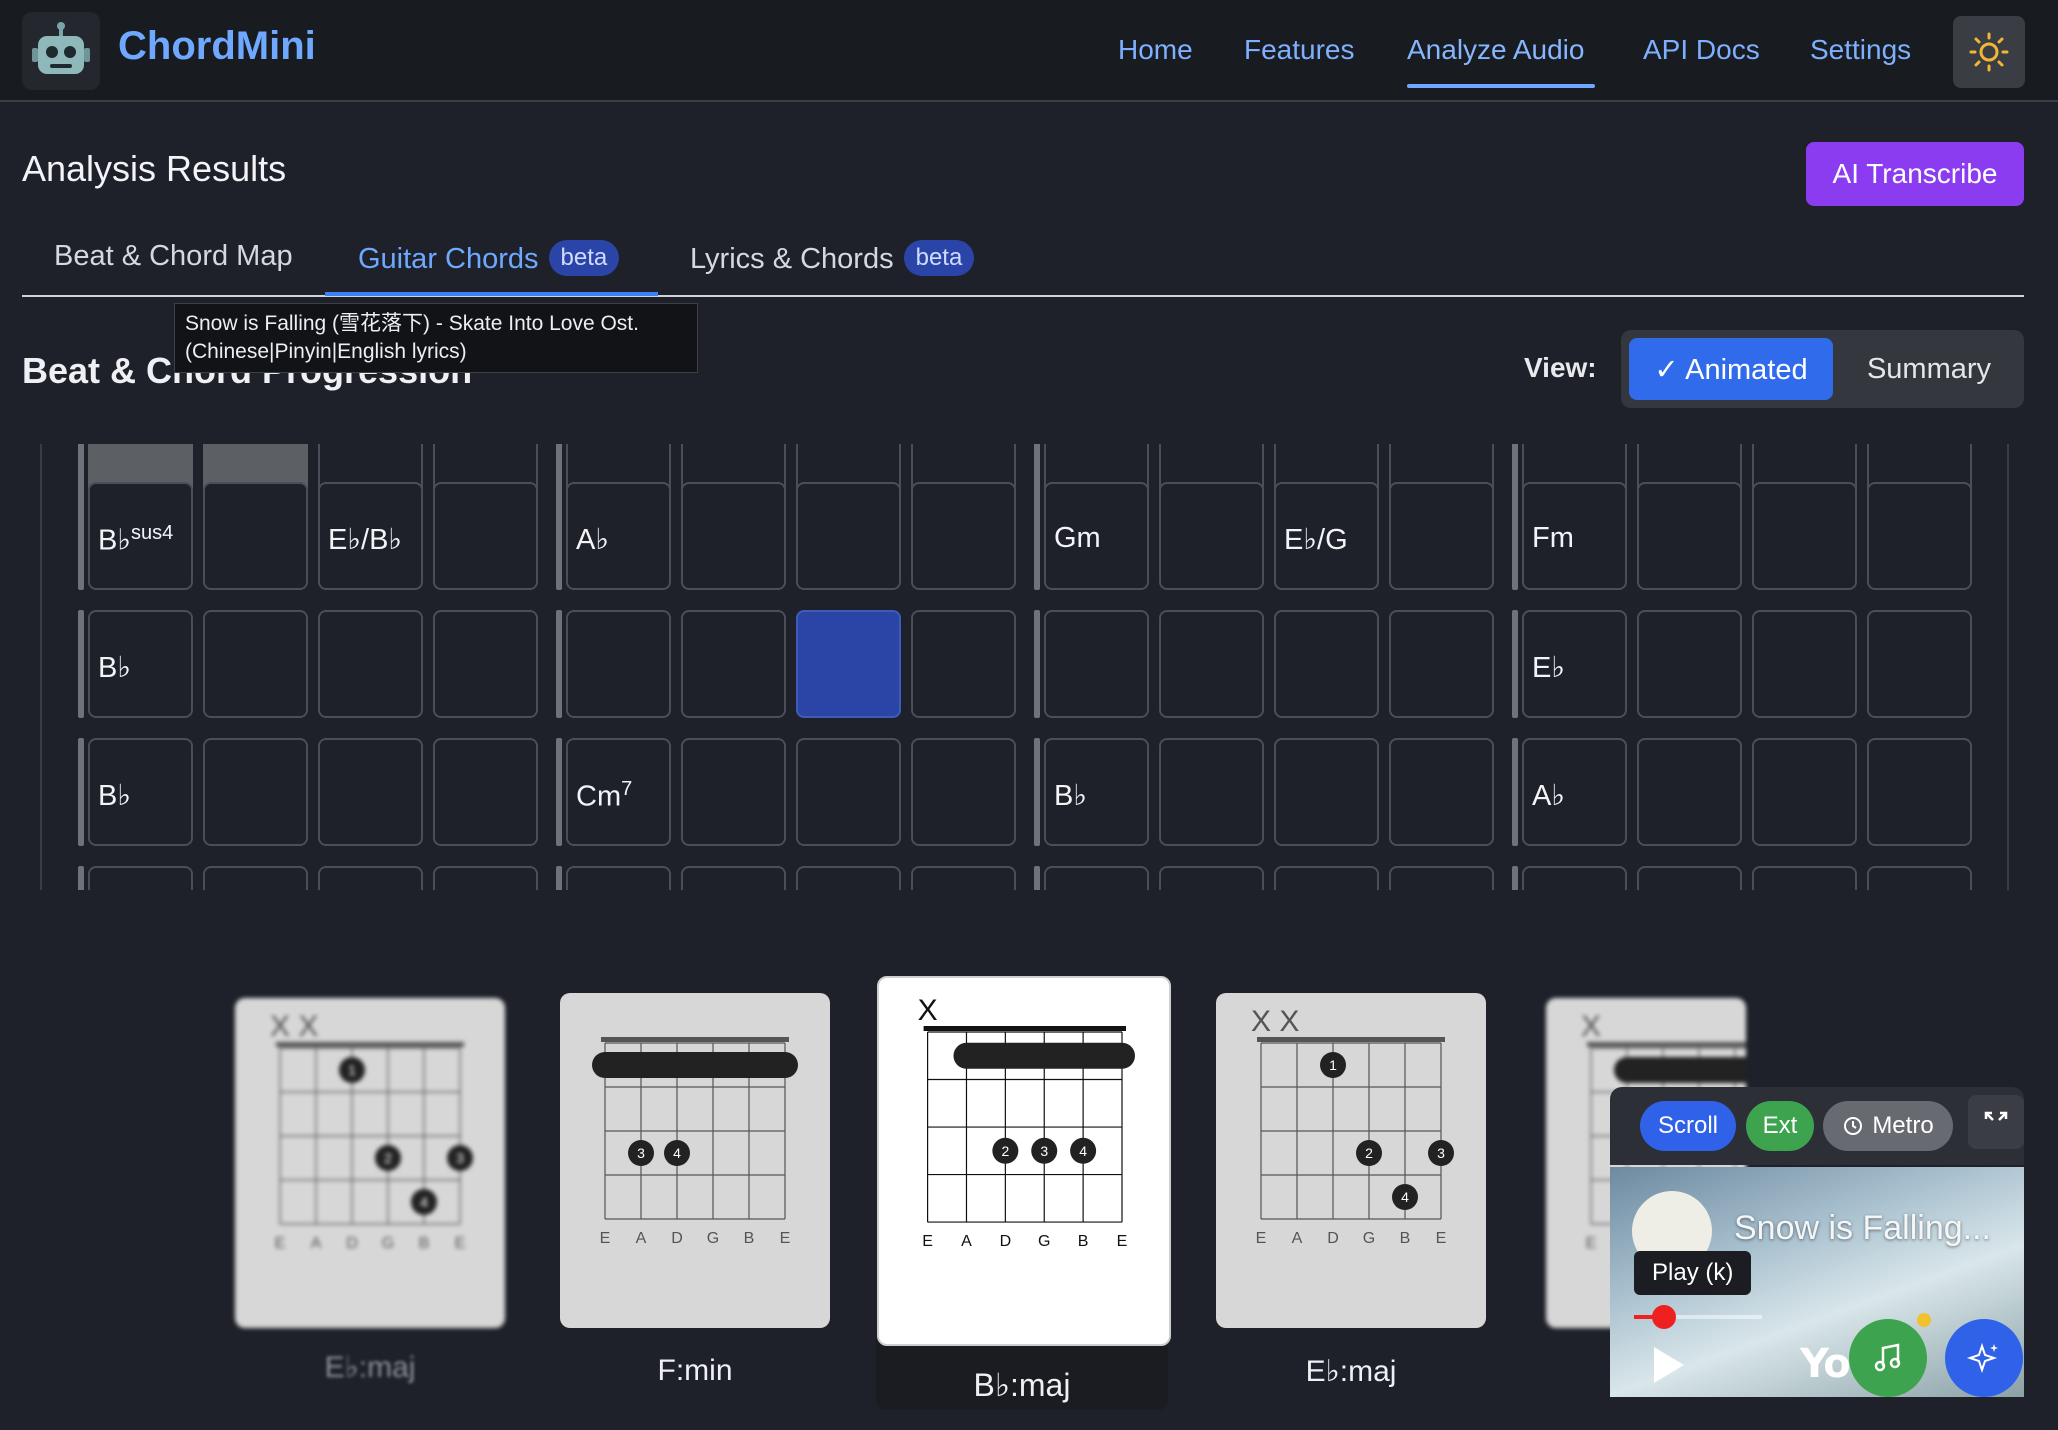 Image resolution: width=2058 pixels, height=1430 pixels. I want to click on beat-cell: B♭sus4, so click(140, 536).